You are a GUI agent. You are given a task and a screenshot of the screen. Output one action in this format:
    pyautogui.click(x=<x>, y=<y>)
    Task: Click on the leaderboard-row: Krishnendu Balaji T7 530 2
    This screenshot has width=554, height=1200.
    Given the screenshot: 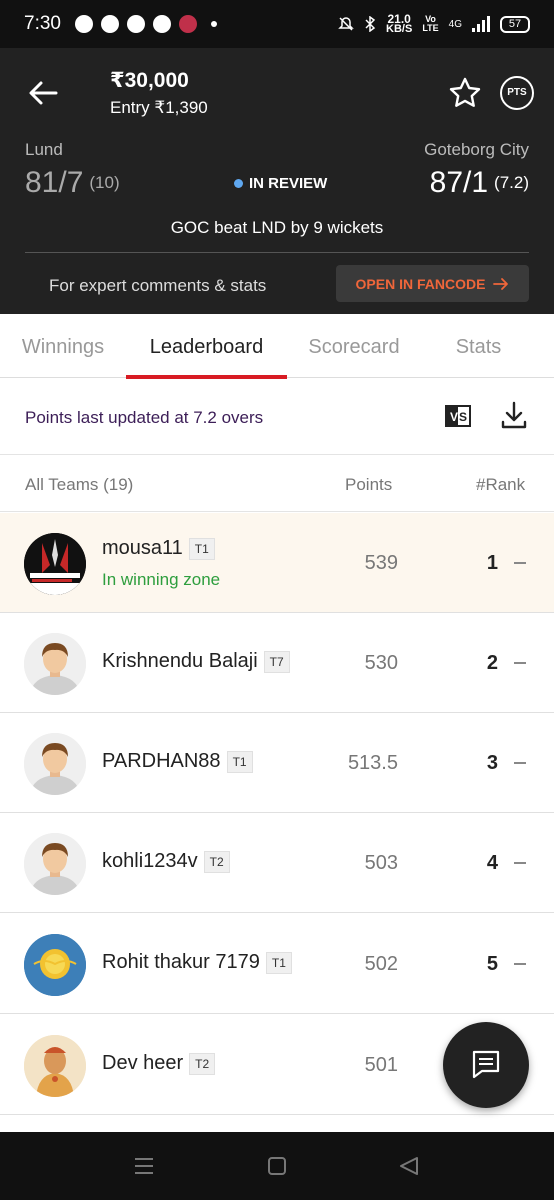 What is the action you would take?
    pyautogui.click(x=277, y=663)
    